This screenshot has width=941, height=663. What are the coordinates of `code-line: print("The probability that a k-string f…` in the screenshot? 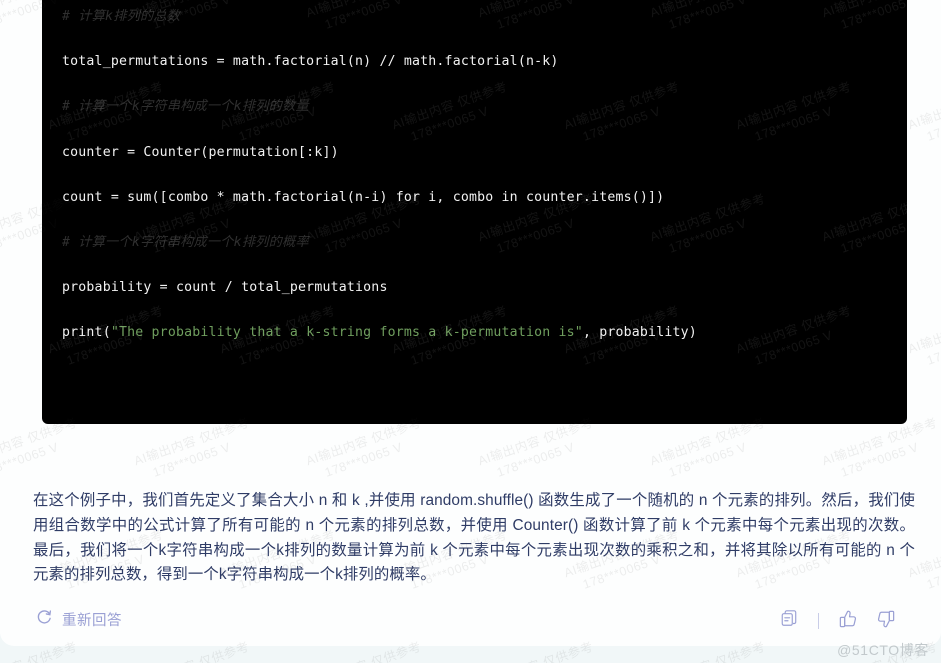 It's located at (474, 333).